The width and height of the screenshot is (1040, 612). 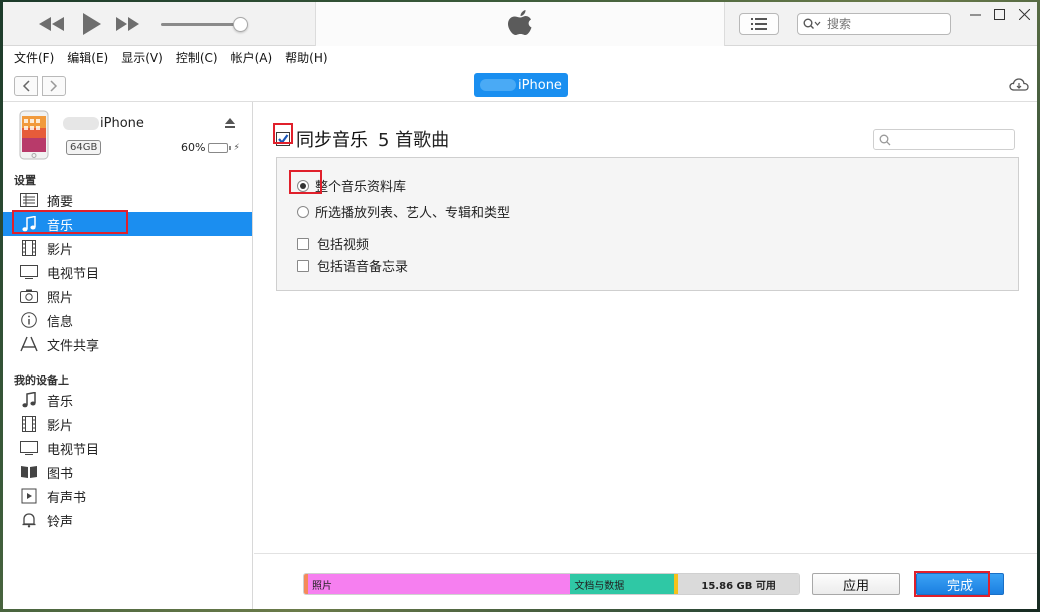 I want to click on back-button, so click(x=26, y=86).